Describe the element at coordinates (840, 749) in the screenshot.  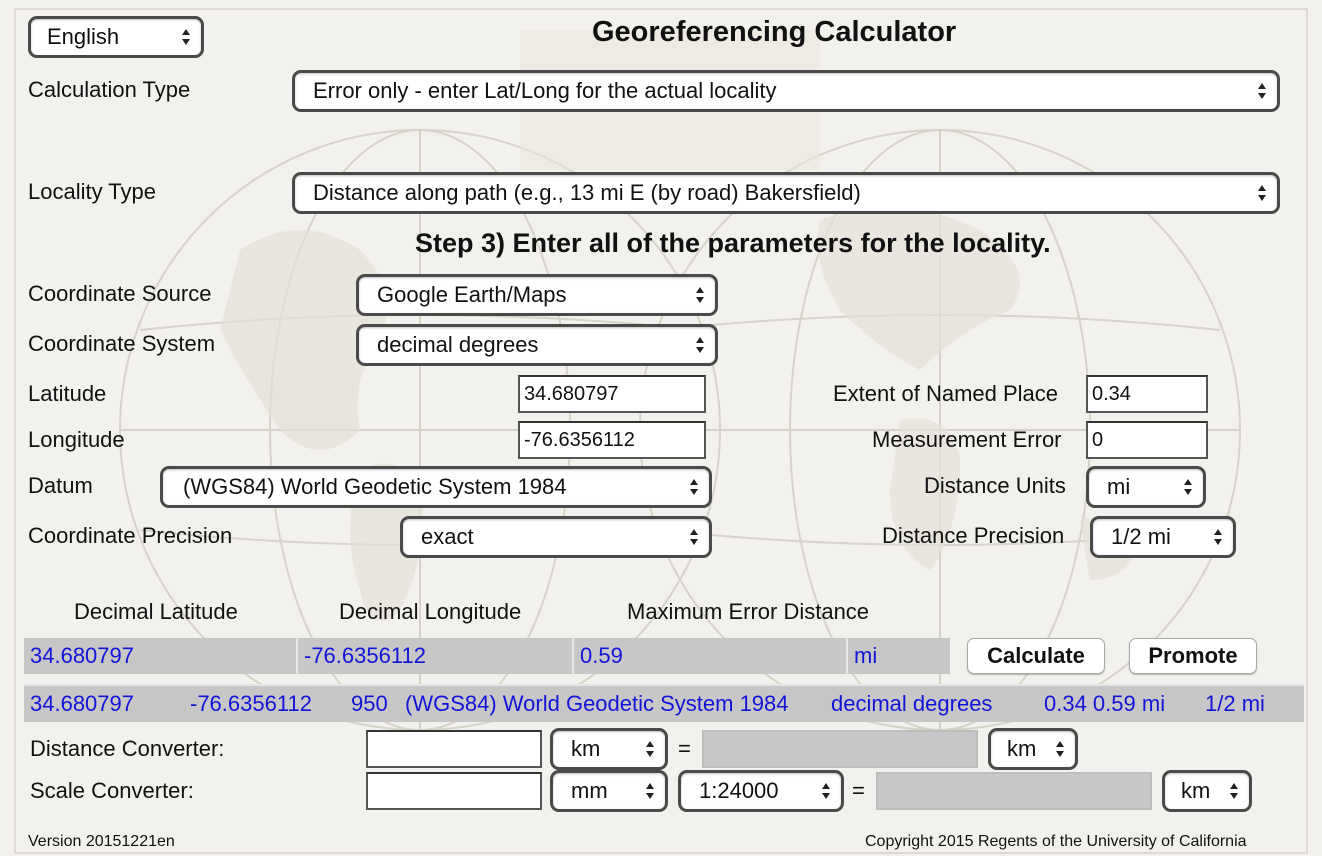
I see `distance-converter-output` at that location.